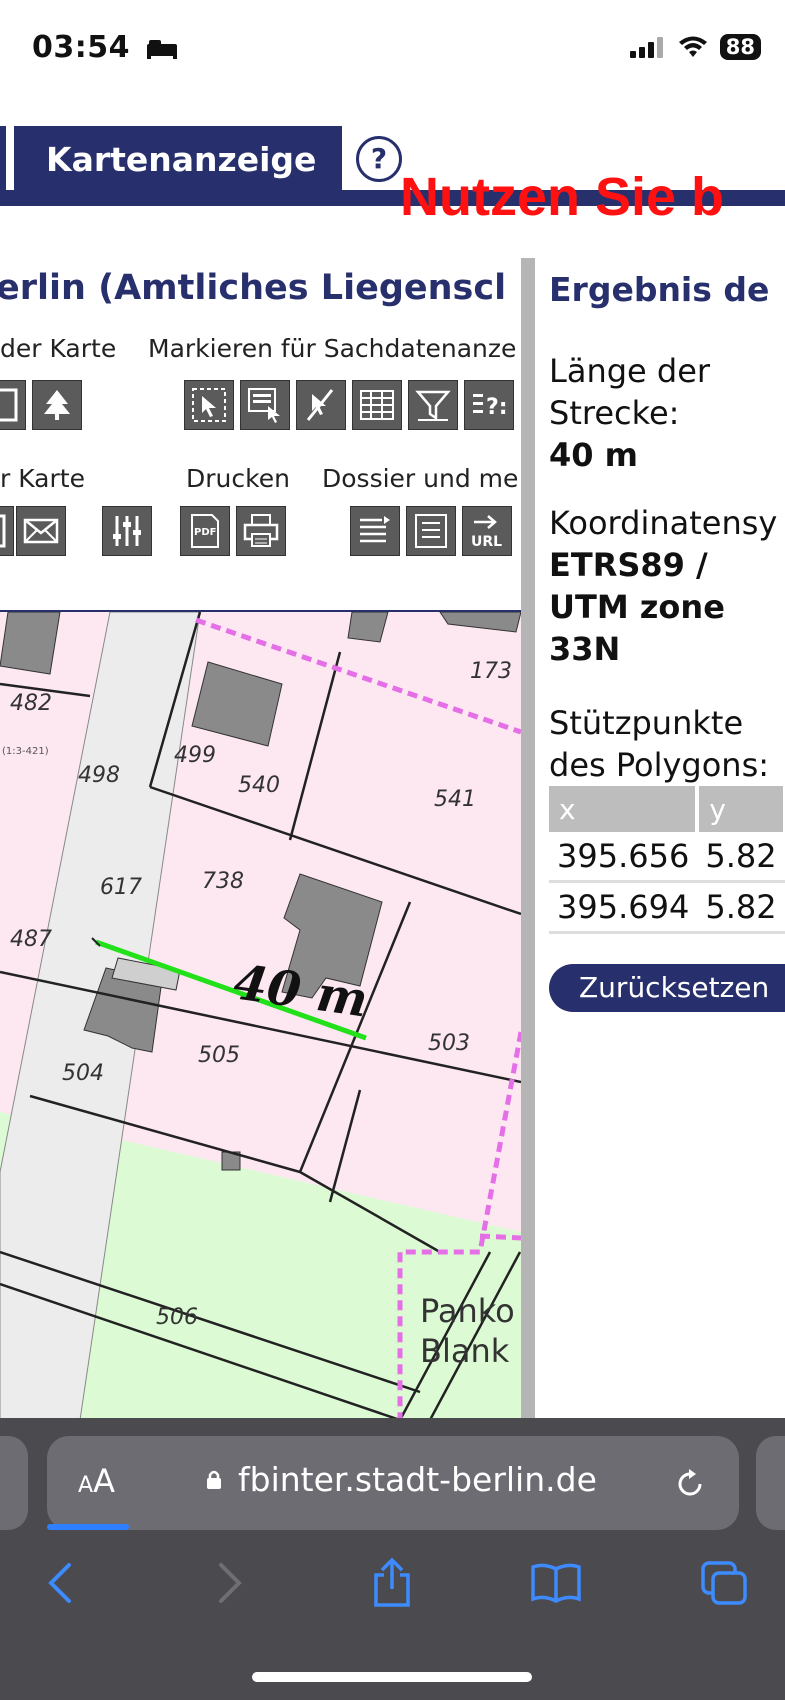 Image resolution: width=785 pixels, height=1700 pixels. I want to click on reload-icon, so click(690, 1484).